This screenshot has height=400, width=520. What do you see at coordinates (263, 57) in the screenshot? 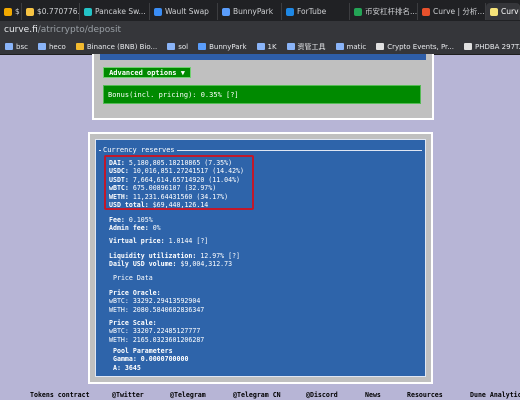
I see `options-panel-bottom` at bounding box center [263, 57].